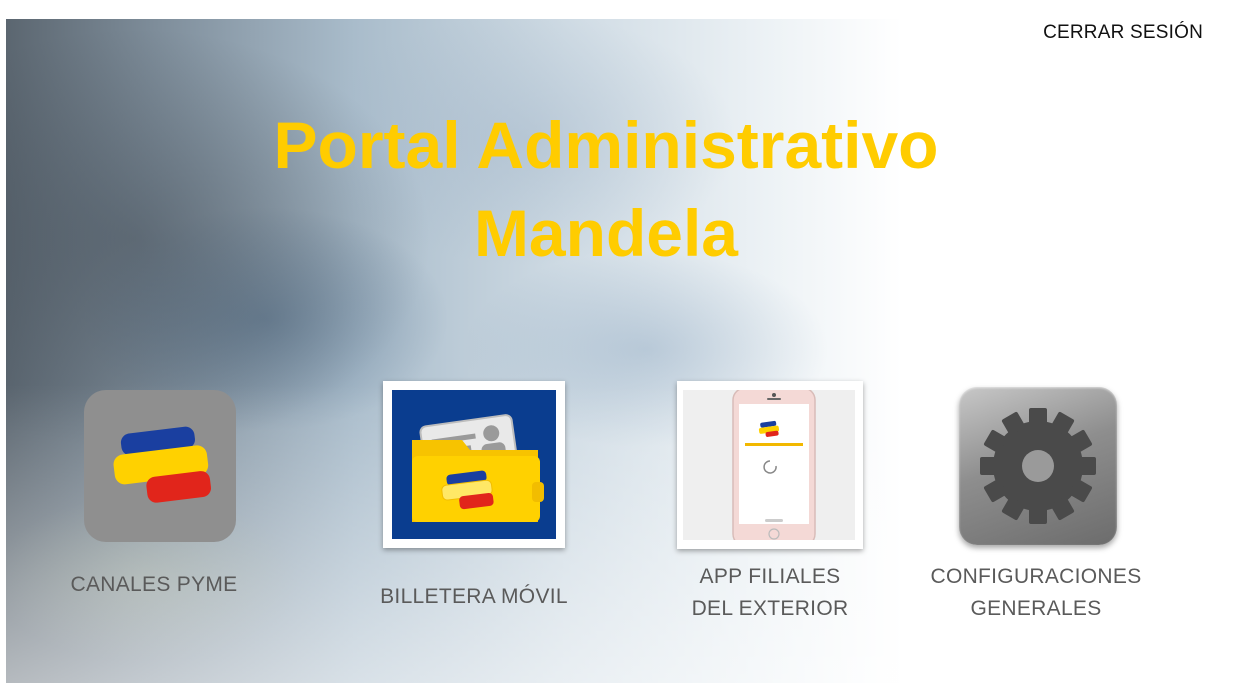 The image size is (1253, 683). Describe the element at coordinates (774, 465) in the screenshot. I see `phone-app-icon` at that location.